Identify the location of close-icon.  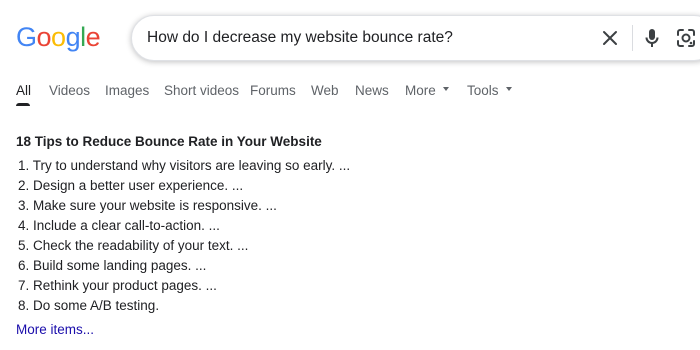
(610, 38).